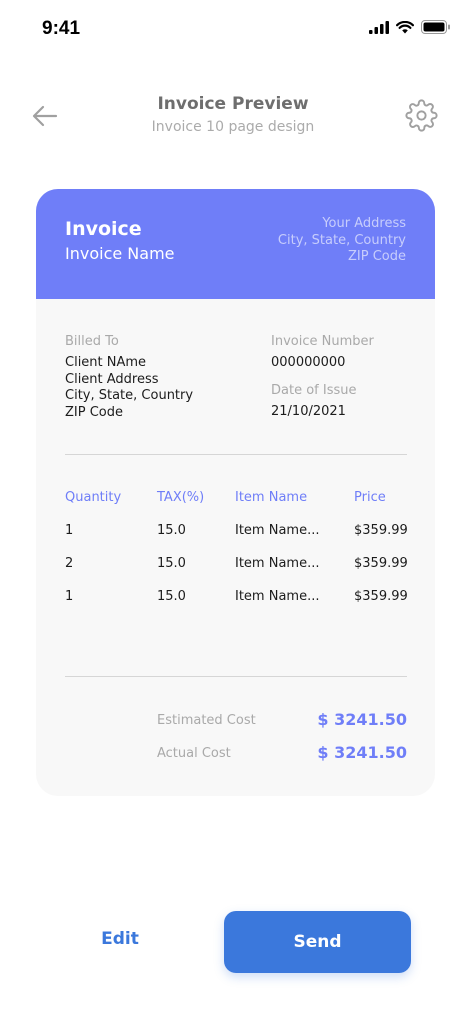 The width and height of the screenshot is (471, 1019). What do you see at coordinates (233, 104) in the screenshot?
I see `page-title: Invoice Preview` at bounding box center [233, 104].